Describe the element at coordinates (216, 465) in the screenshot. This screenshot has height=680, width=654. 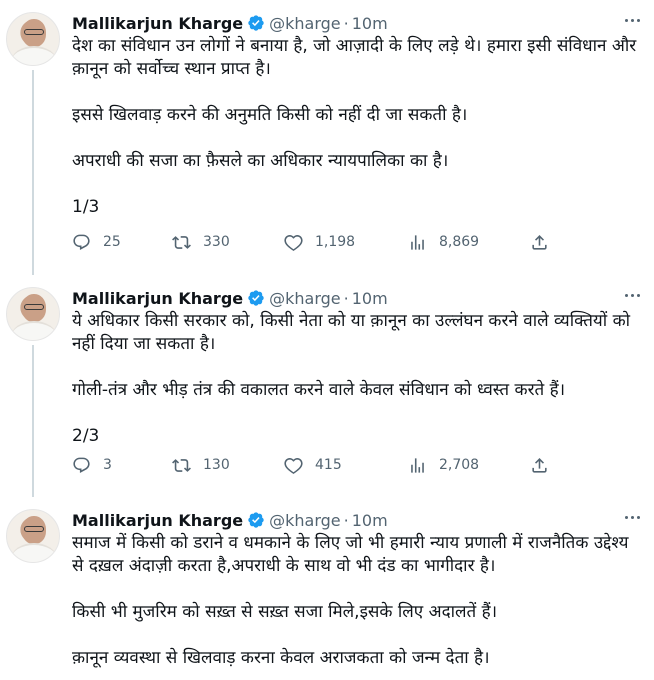
I see `retweet-count: 130` at that location.